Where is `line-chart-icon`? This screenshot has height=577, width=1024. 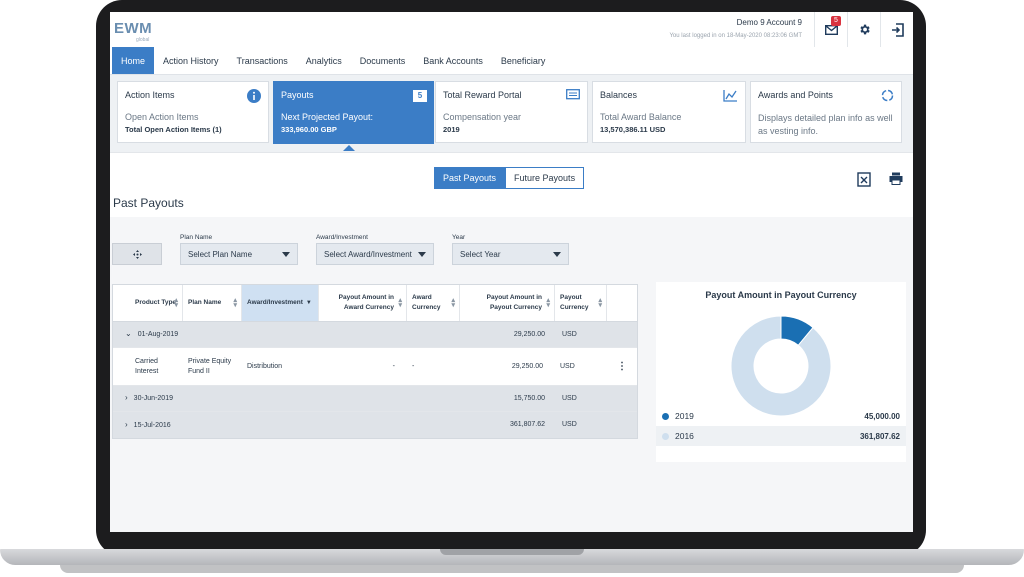
line-chart-icon is located at coordinates (730, 96).